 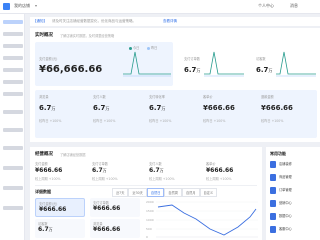 I want to click on y-tick: 1500, so click(x=150, y=211).